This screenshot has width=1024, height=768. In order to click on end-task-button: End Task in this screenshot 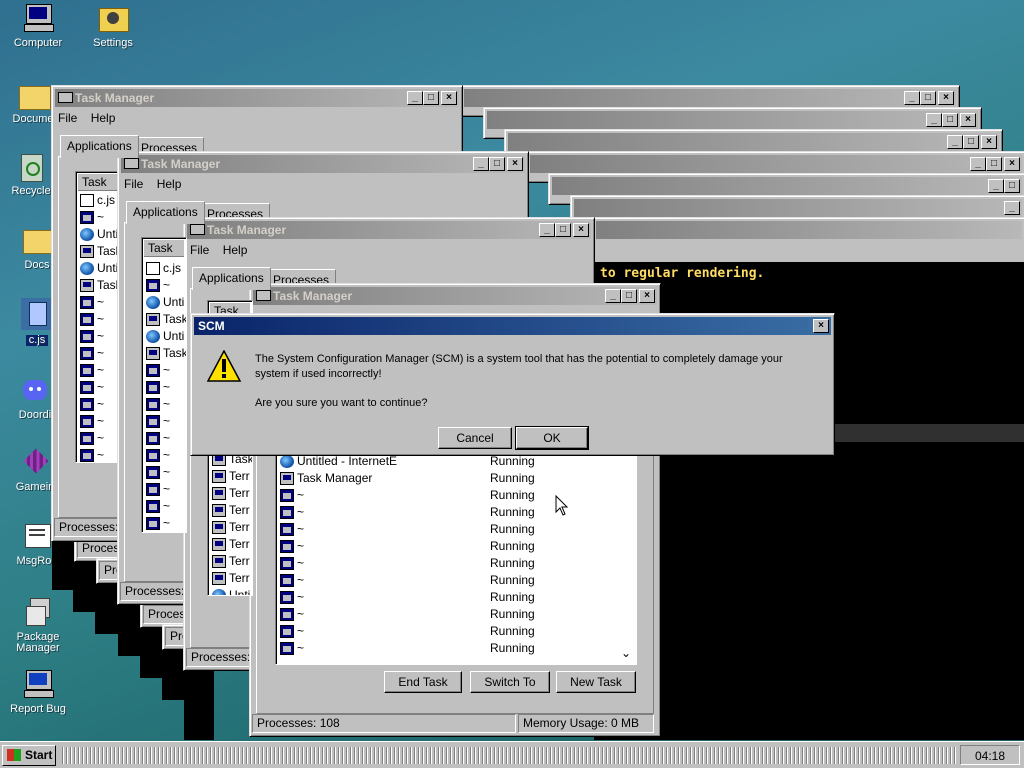, I will do `click(423, 682)`.